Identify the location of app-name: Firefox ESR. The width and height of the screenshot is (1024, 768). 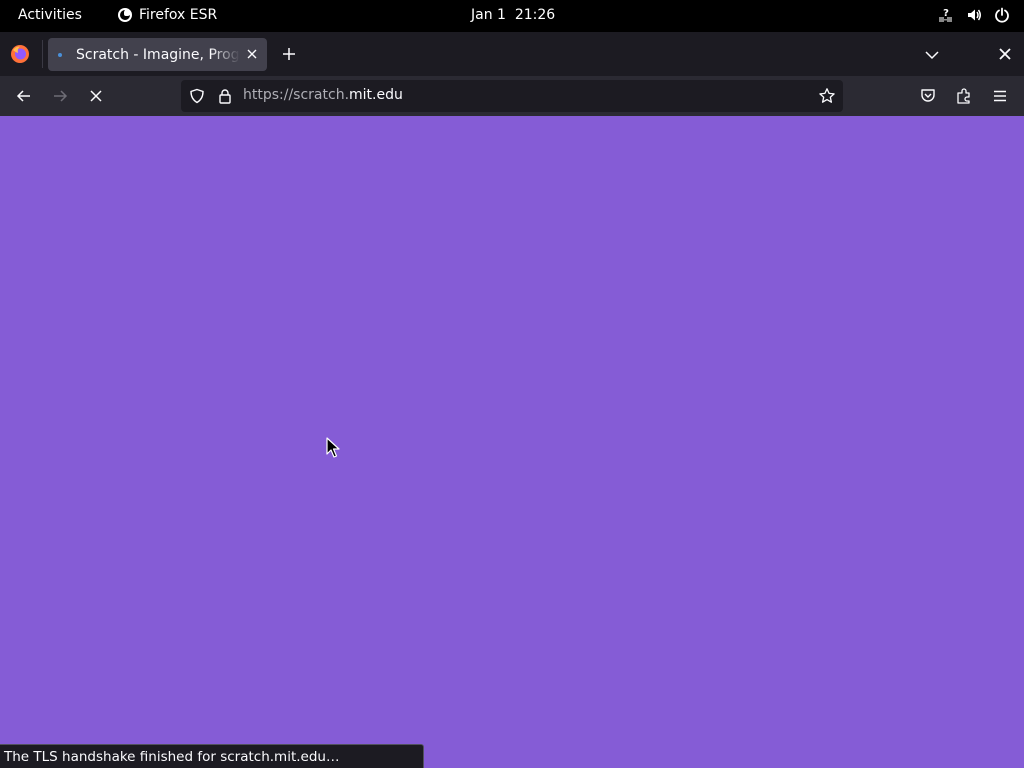
(178, 15).